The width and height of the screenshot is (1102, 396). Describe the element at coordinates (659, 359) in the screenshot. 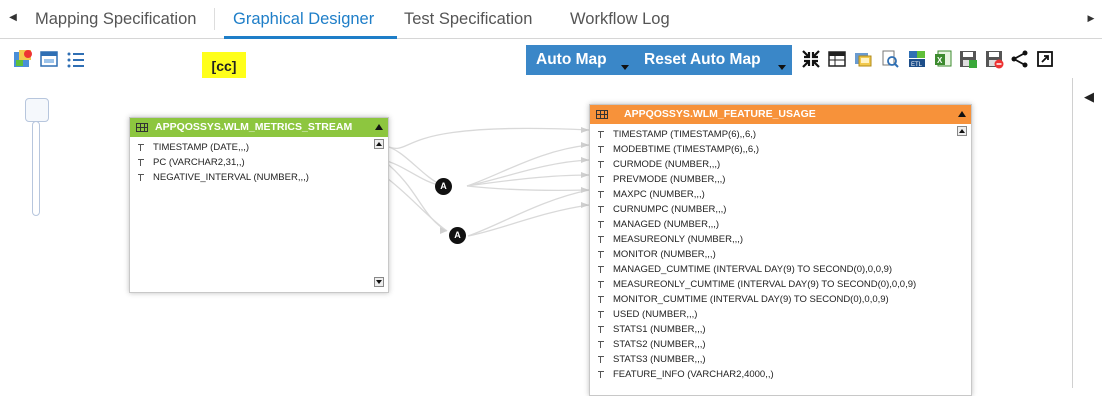

I see `column-name: STATS3 (NUMBER,,,)` at that location.